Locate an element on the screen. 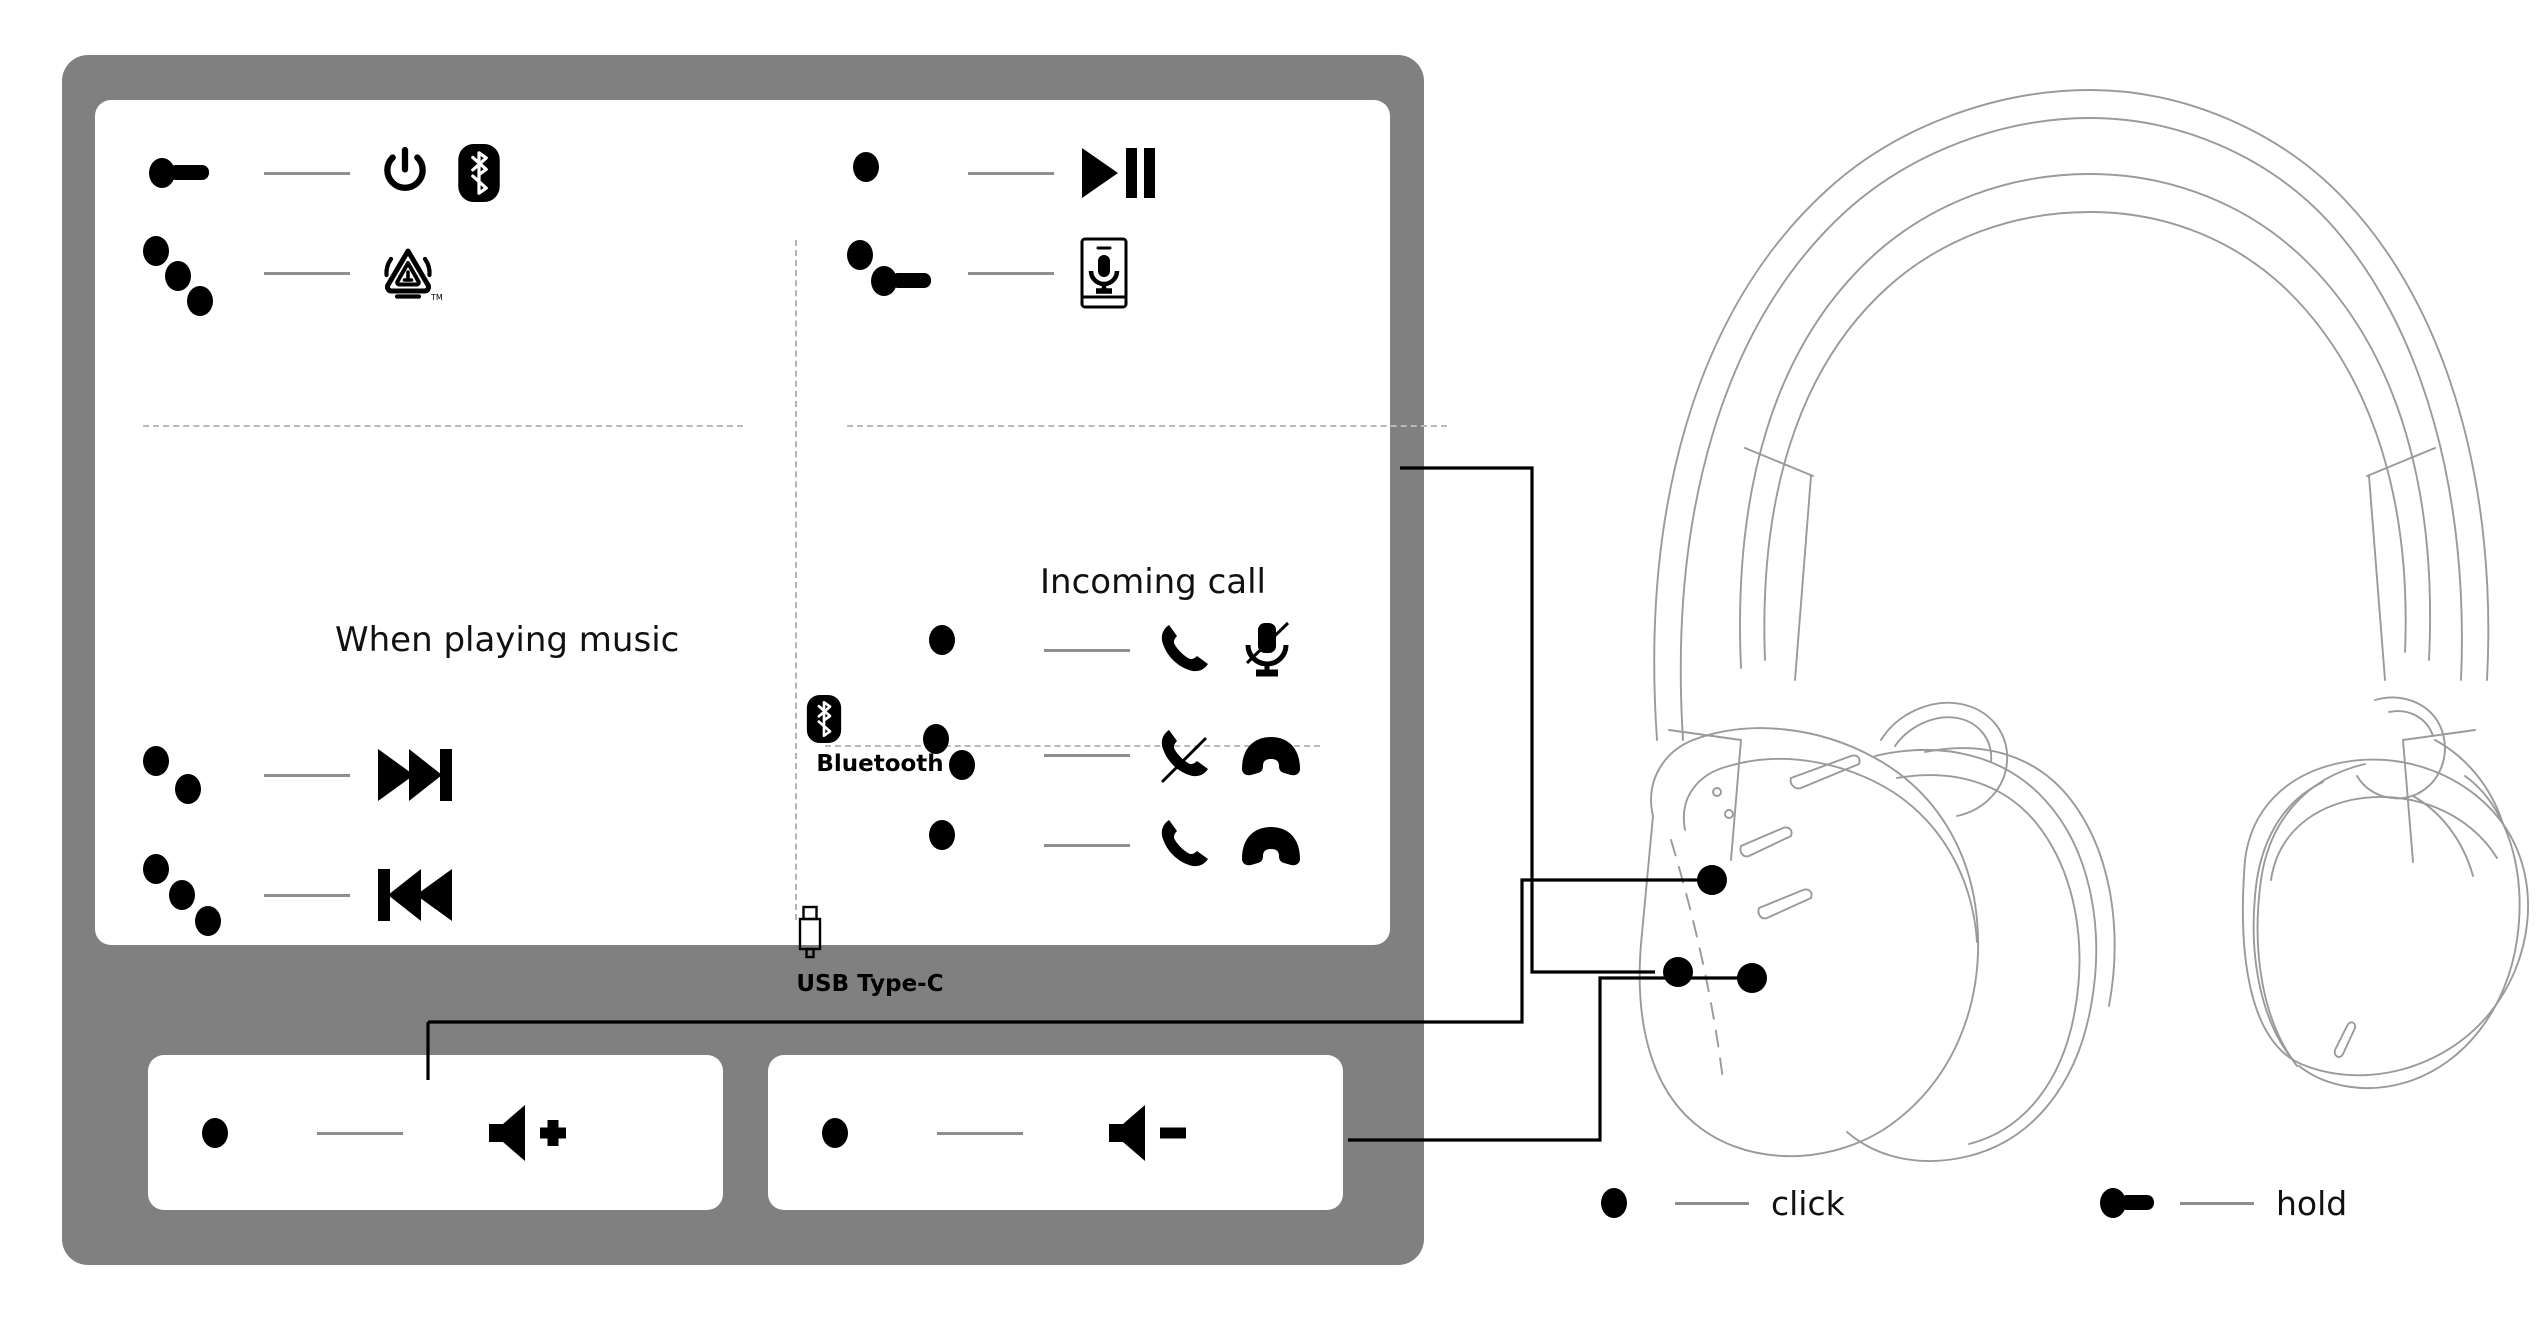 This screenshot has height=1320, width=2538. gesture-row-power is located at coordinates (323, 173).